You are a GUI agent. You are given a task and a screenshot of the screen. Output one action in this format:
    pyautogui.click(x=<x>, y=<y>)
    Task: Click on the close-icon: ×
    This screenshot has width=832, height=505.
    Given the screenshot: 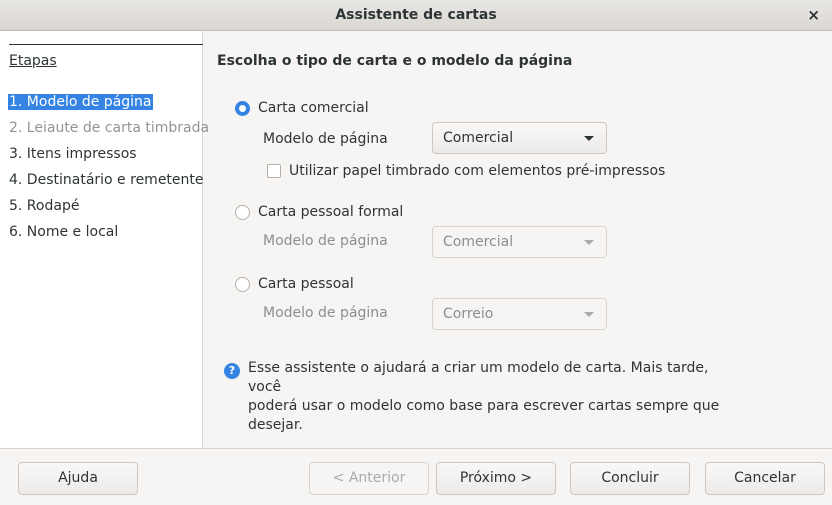 What is the action you would take?
    pyautogui.click(x=813, y=15)
    